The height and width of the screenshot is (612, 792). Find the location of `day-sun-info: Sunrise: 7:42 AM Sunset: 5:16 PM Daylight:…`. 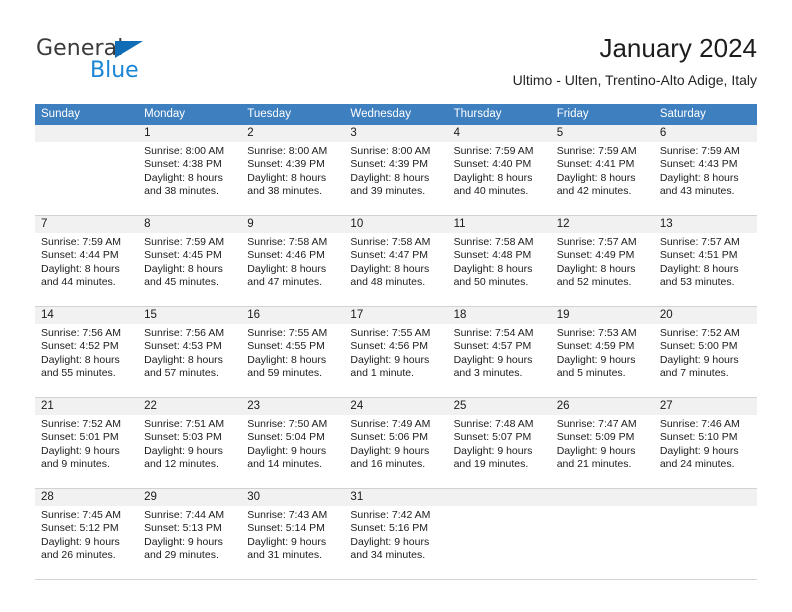

day-sun-info: Sunrise: 7:42 AM Sunset: 5:16 PM Daylight:… is located at coordinates (395, 534).